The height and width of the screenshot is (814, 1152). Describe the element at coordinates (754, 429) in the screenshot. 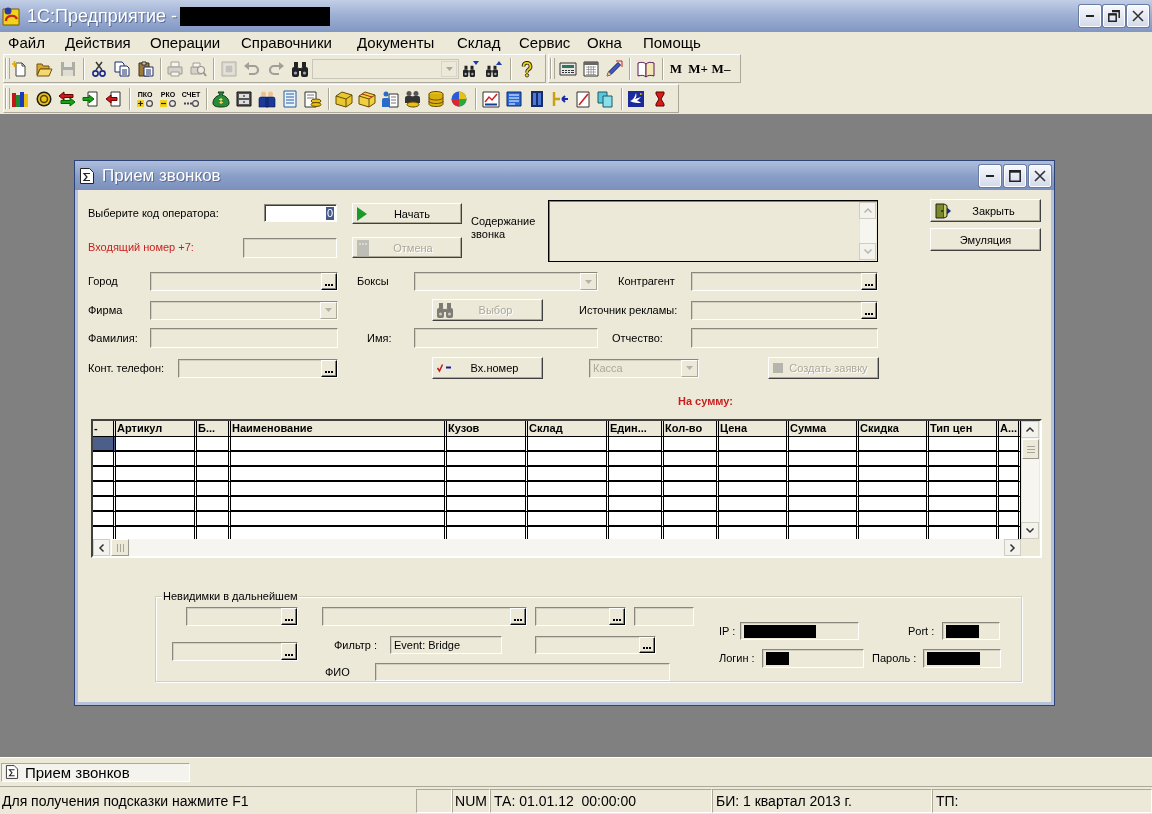

I see `column-header: Цена` at that location.